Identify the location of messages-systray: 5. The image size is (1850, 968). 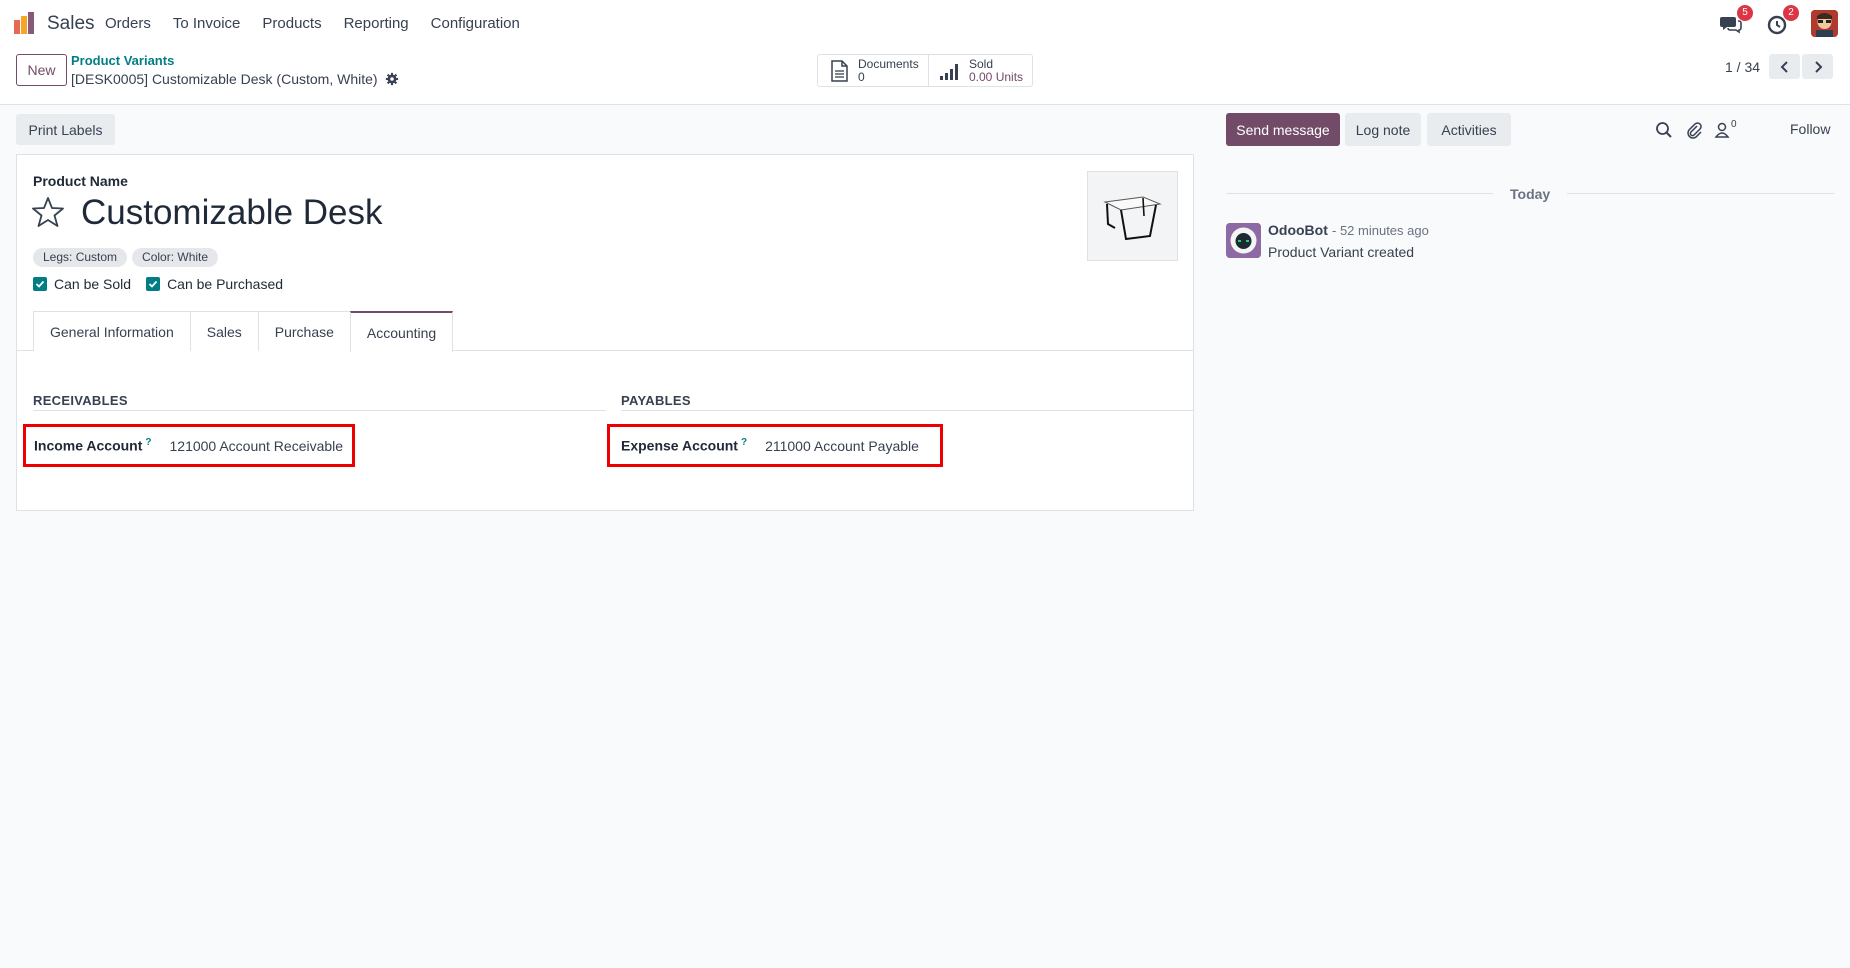
(1736, 20).